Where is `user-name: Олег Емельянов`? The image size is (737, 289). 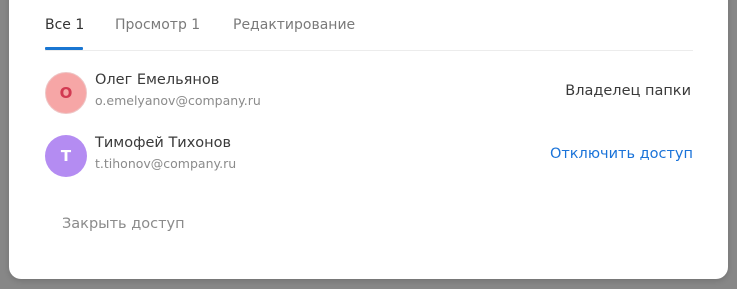 user-name: Олег Емельянов is located at coordinates (157, 80).